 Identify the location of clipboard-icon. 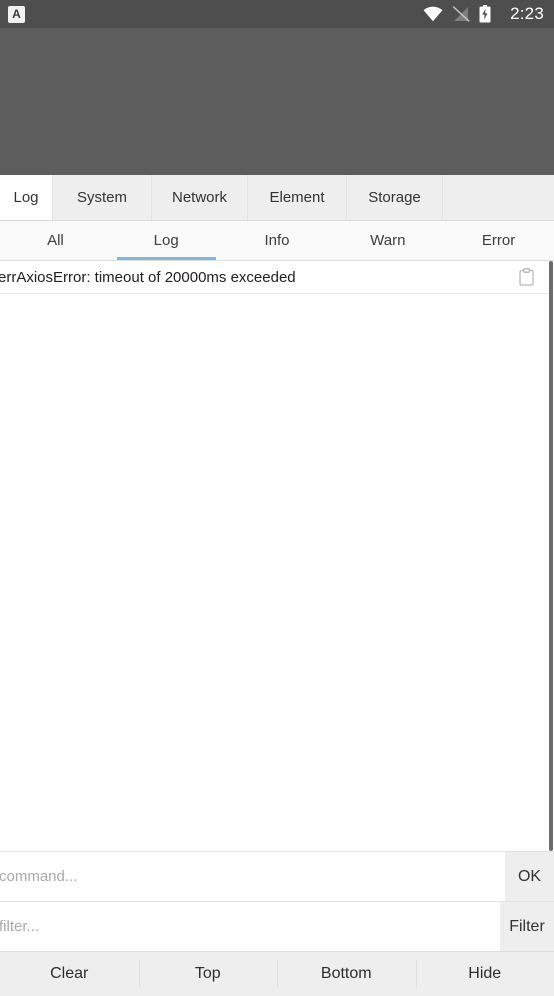
(526, 277).